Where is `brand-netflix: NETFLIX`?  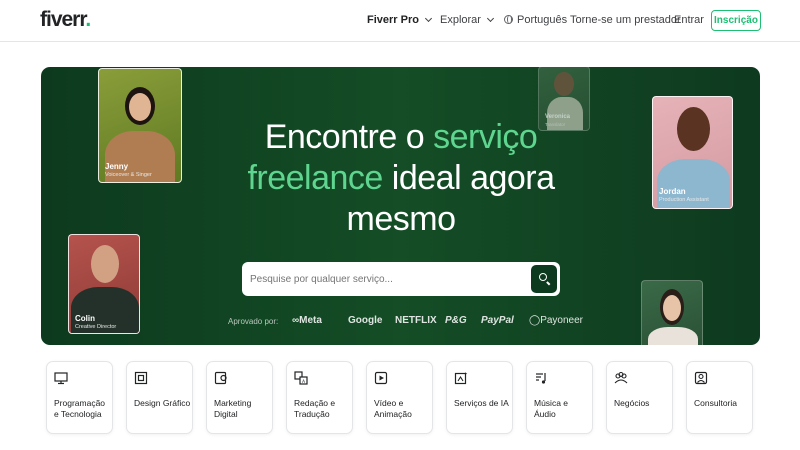
brand-netflix: NETFLIX is located at coordinates (416, 320).